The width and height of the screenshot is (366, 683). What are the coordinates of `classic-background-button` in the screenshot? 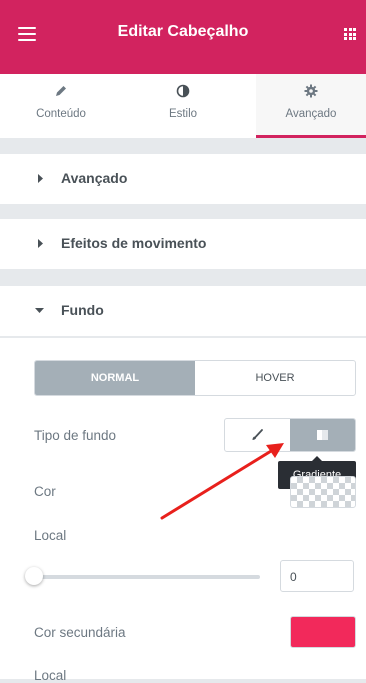 It's located at (257, 435).